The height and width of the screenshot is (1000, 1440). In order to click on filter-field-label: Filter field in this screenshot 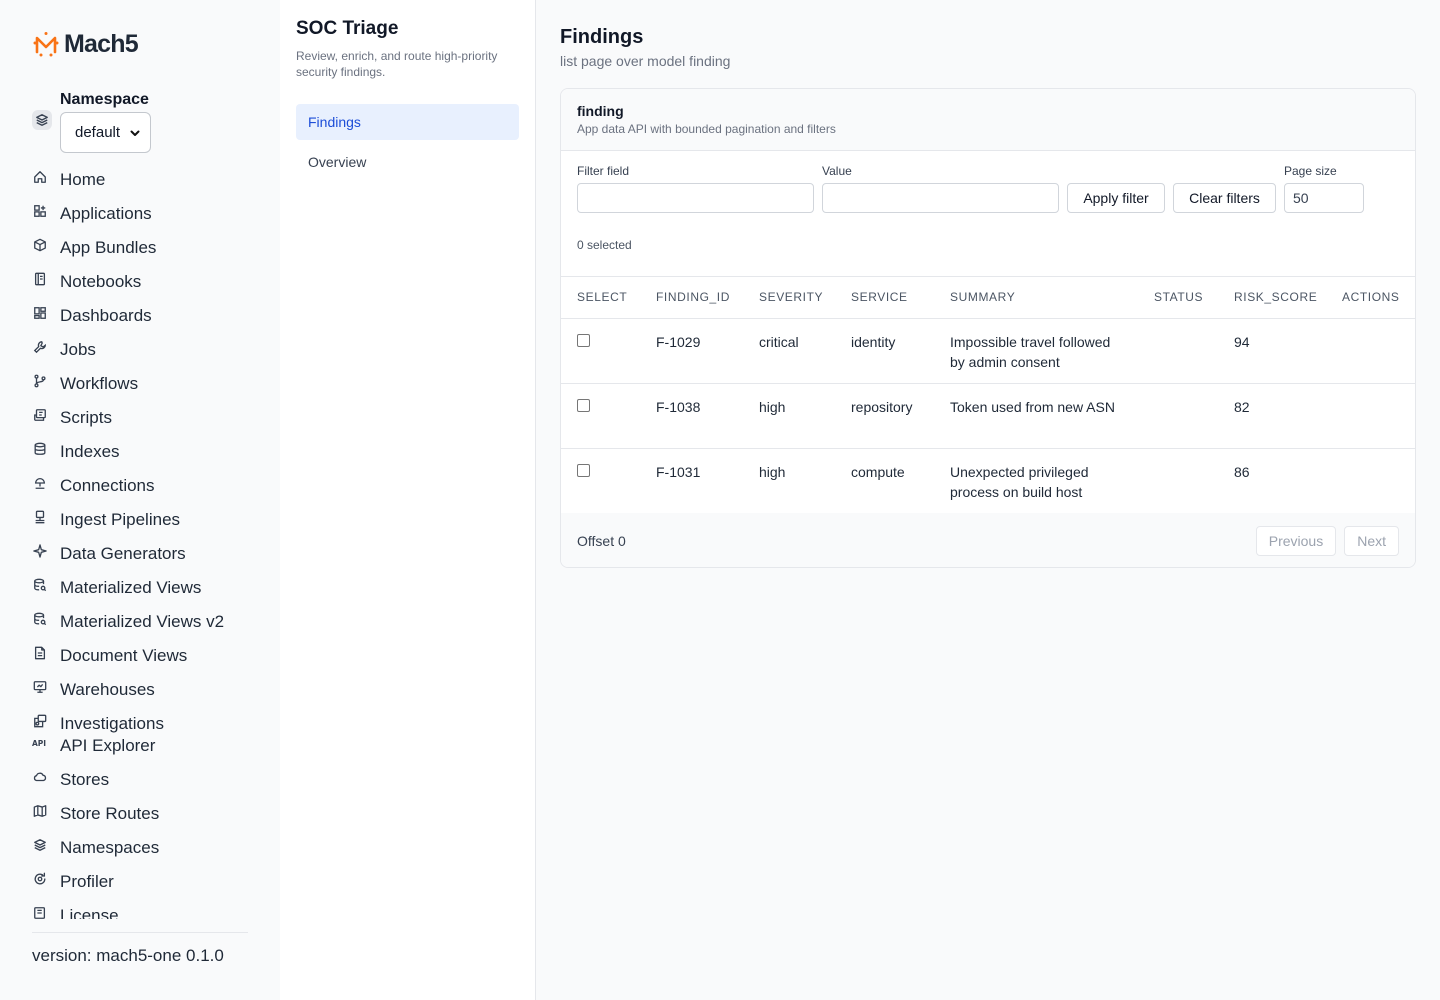, I will do `click(603, 171)`.